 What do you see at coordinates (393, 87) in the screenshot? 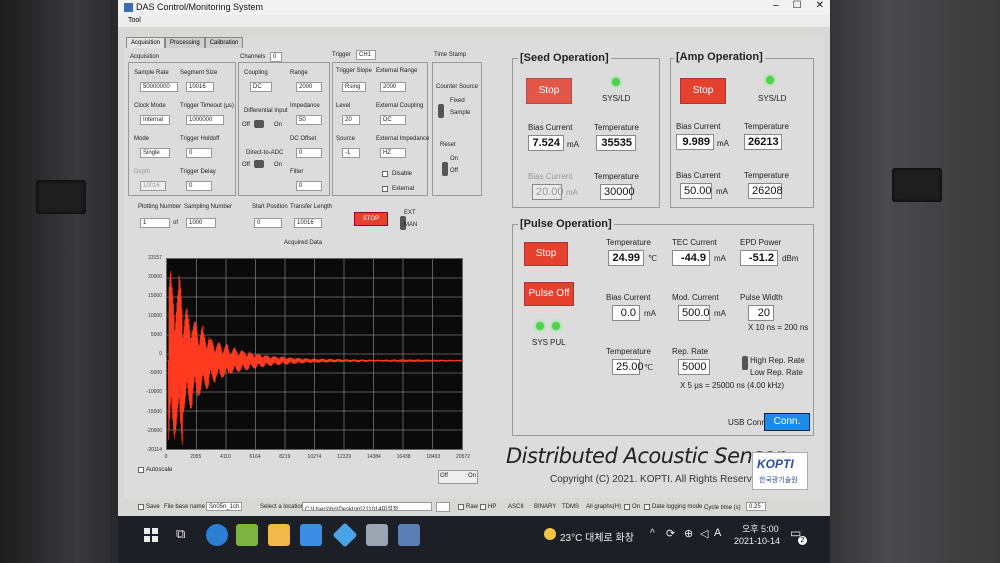
I see `external-range-field: 2000` at bounding box center [393, 87].